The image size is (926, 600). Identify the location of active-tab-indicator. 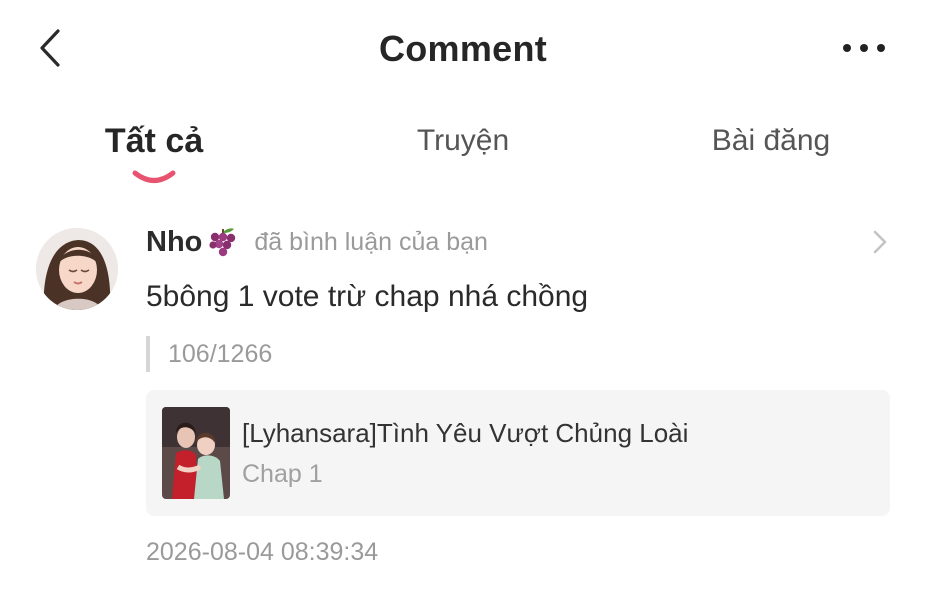
(154, 176).